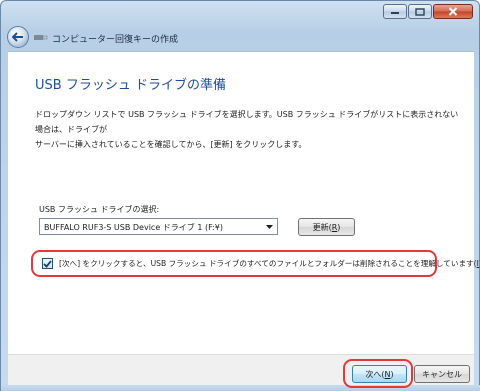 The image size is (480, 391). I want to click on cancel-button: キャンセル, so click(442, 374).